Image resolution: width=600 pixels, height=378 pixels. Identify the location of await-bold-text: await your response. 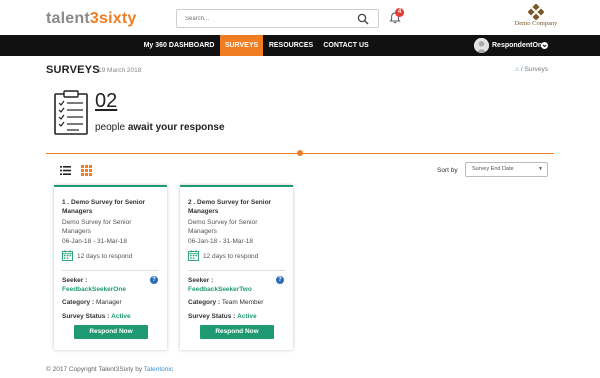
(176, 127).